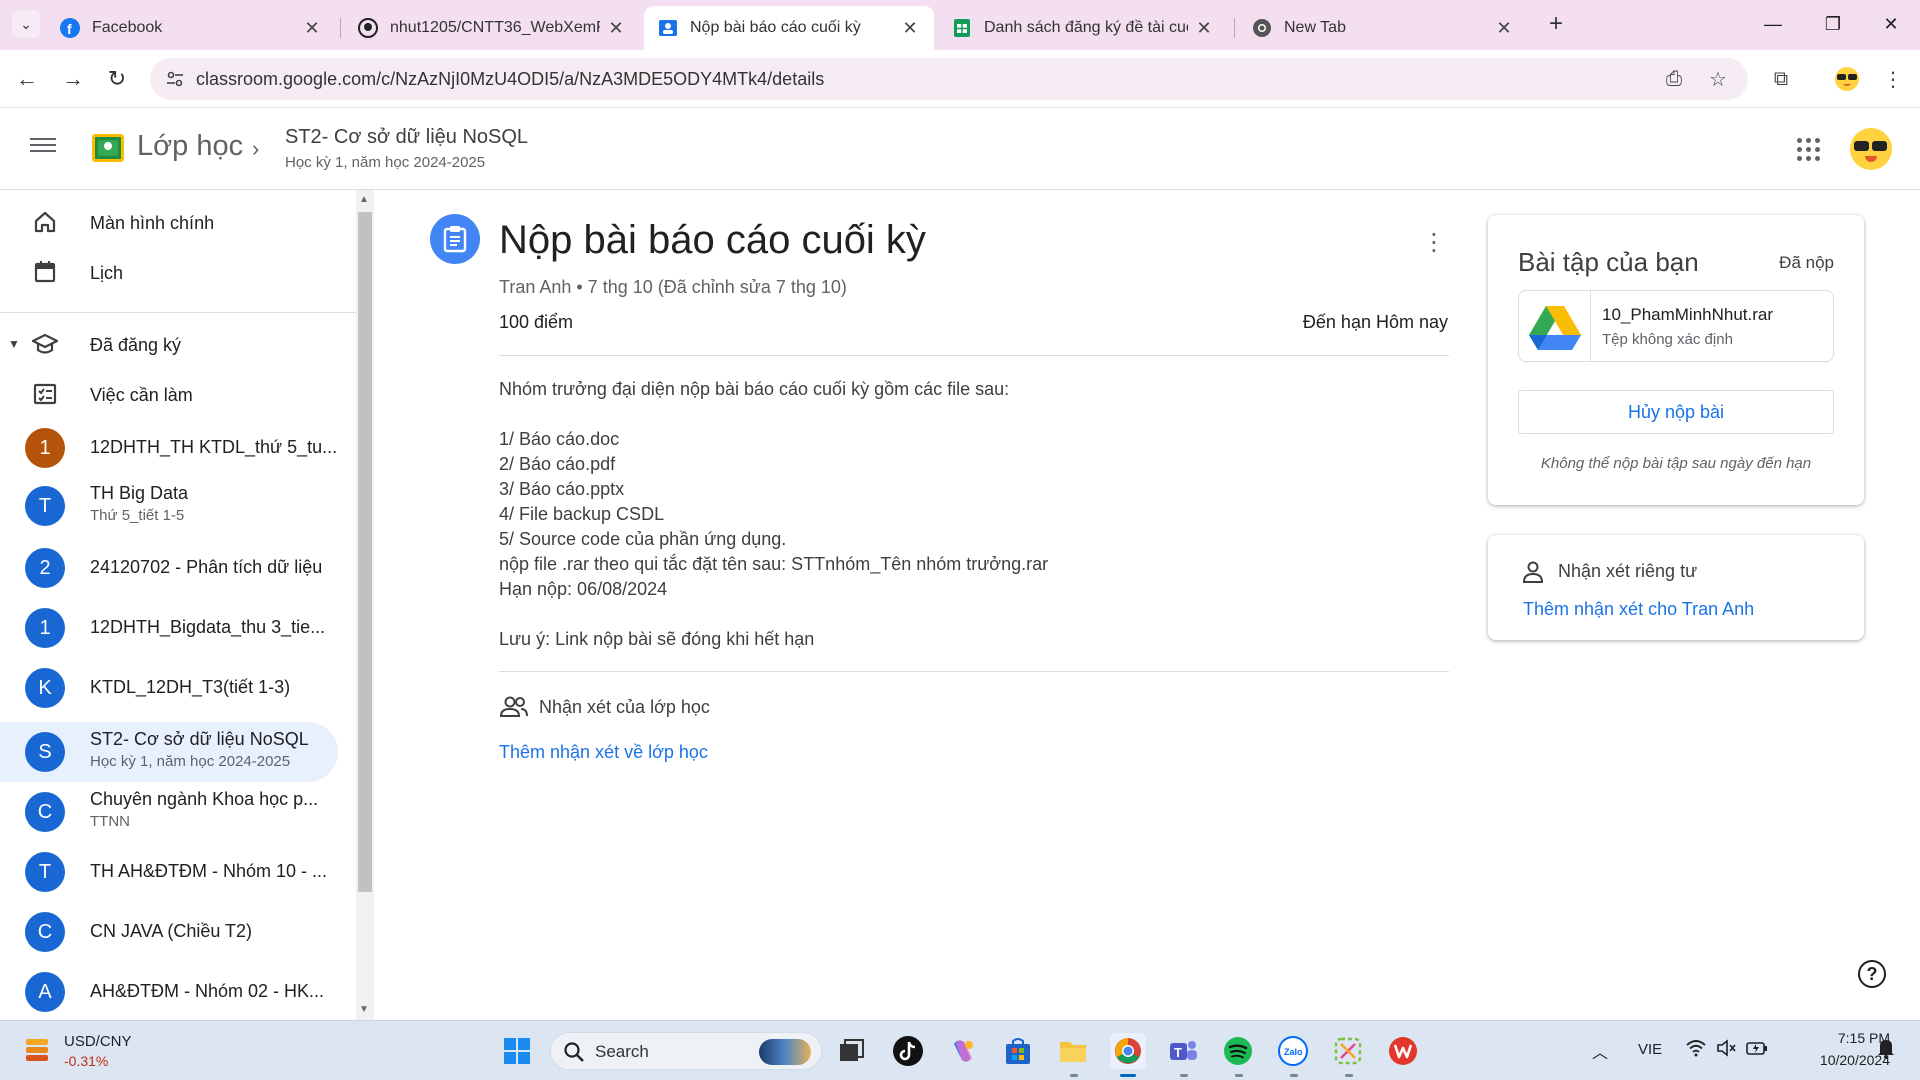 This screenshot has width=1920, height=1080. What do you see at coordinates (117, 79) in the screenshot?
I see `reload-icon: ↻` at bounding box center [117, 79].